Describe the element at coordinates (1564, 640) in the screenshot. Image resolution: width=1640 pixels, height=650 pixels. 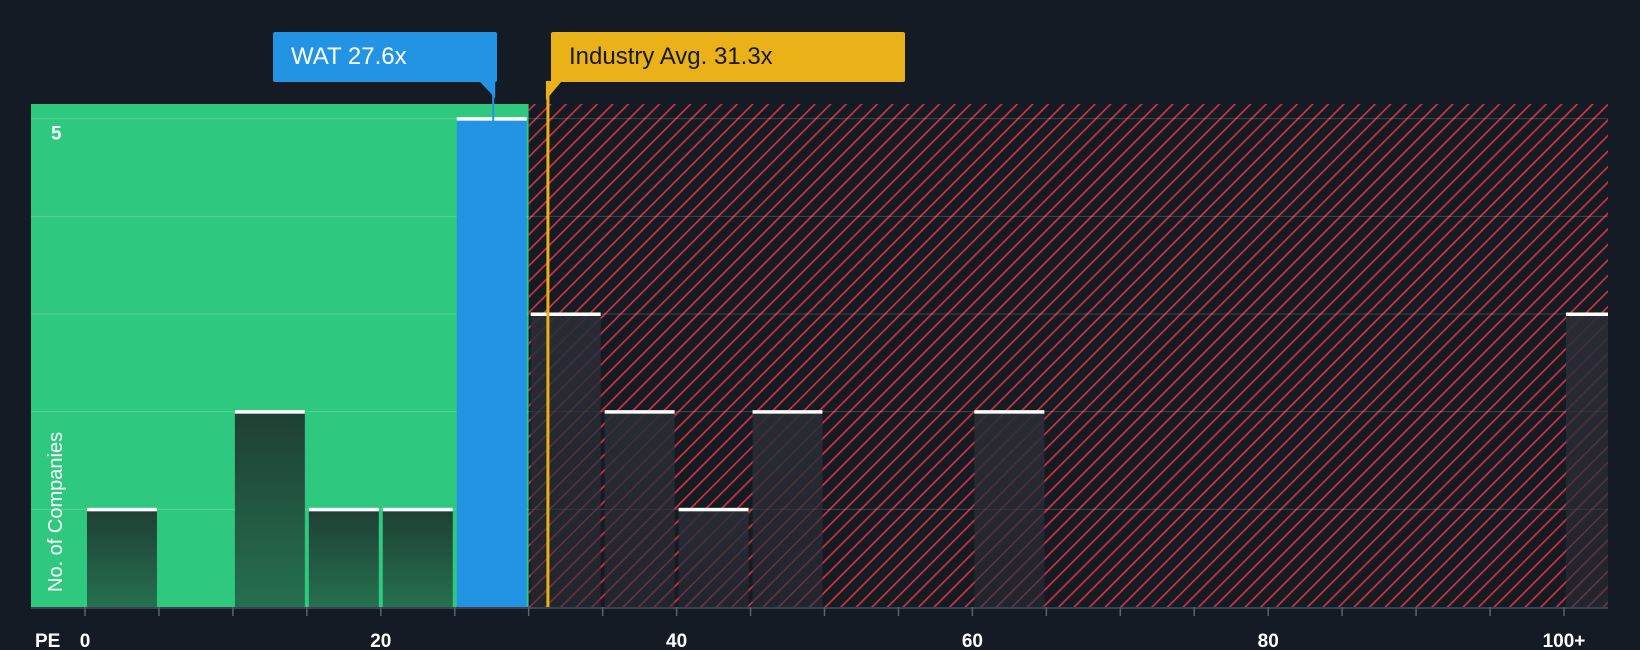
I see `x-tick-label-100: 100+` at that location.